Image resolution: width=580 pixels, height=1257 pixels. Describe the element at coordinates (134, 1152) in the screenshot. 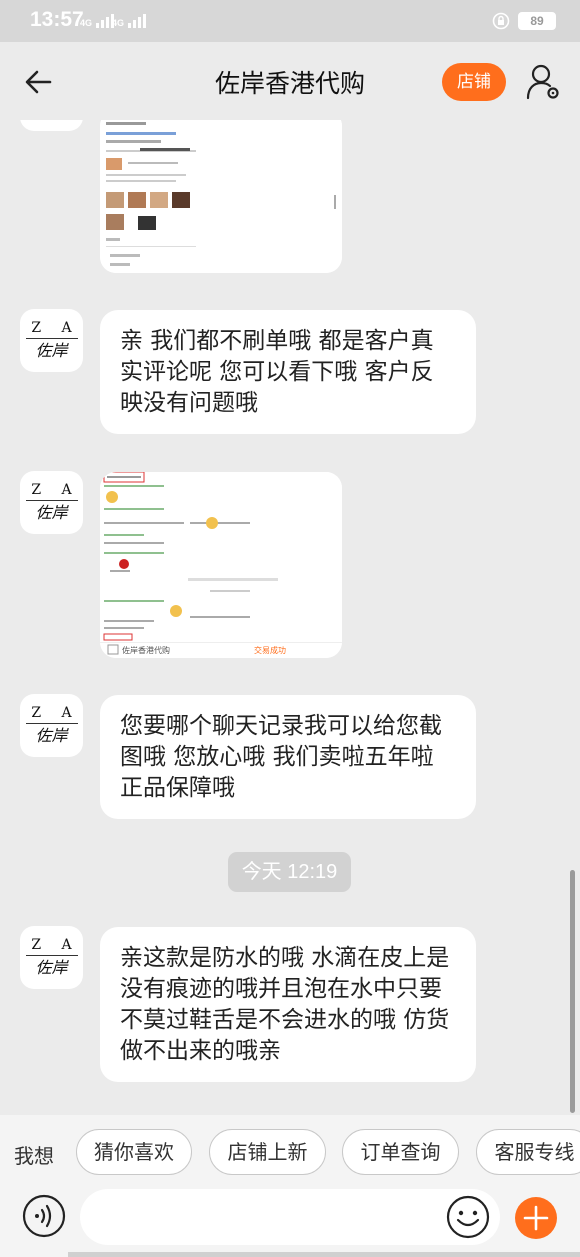

I see `chip-guess-you-like: 猜你喜欢` at that location.